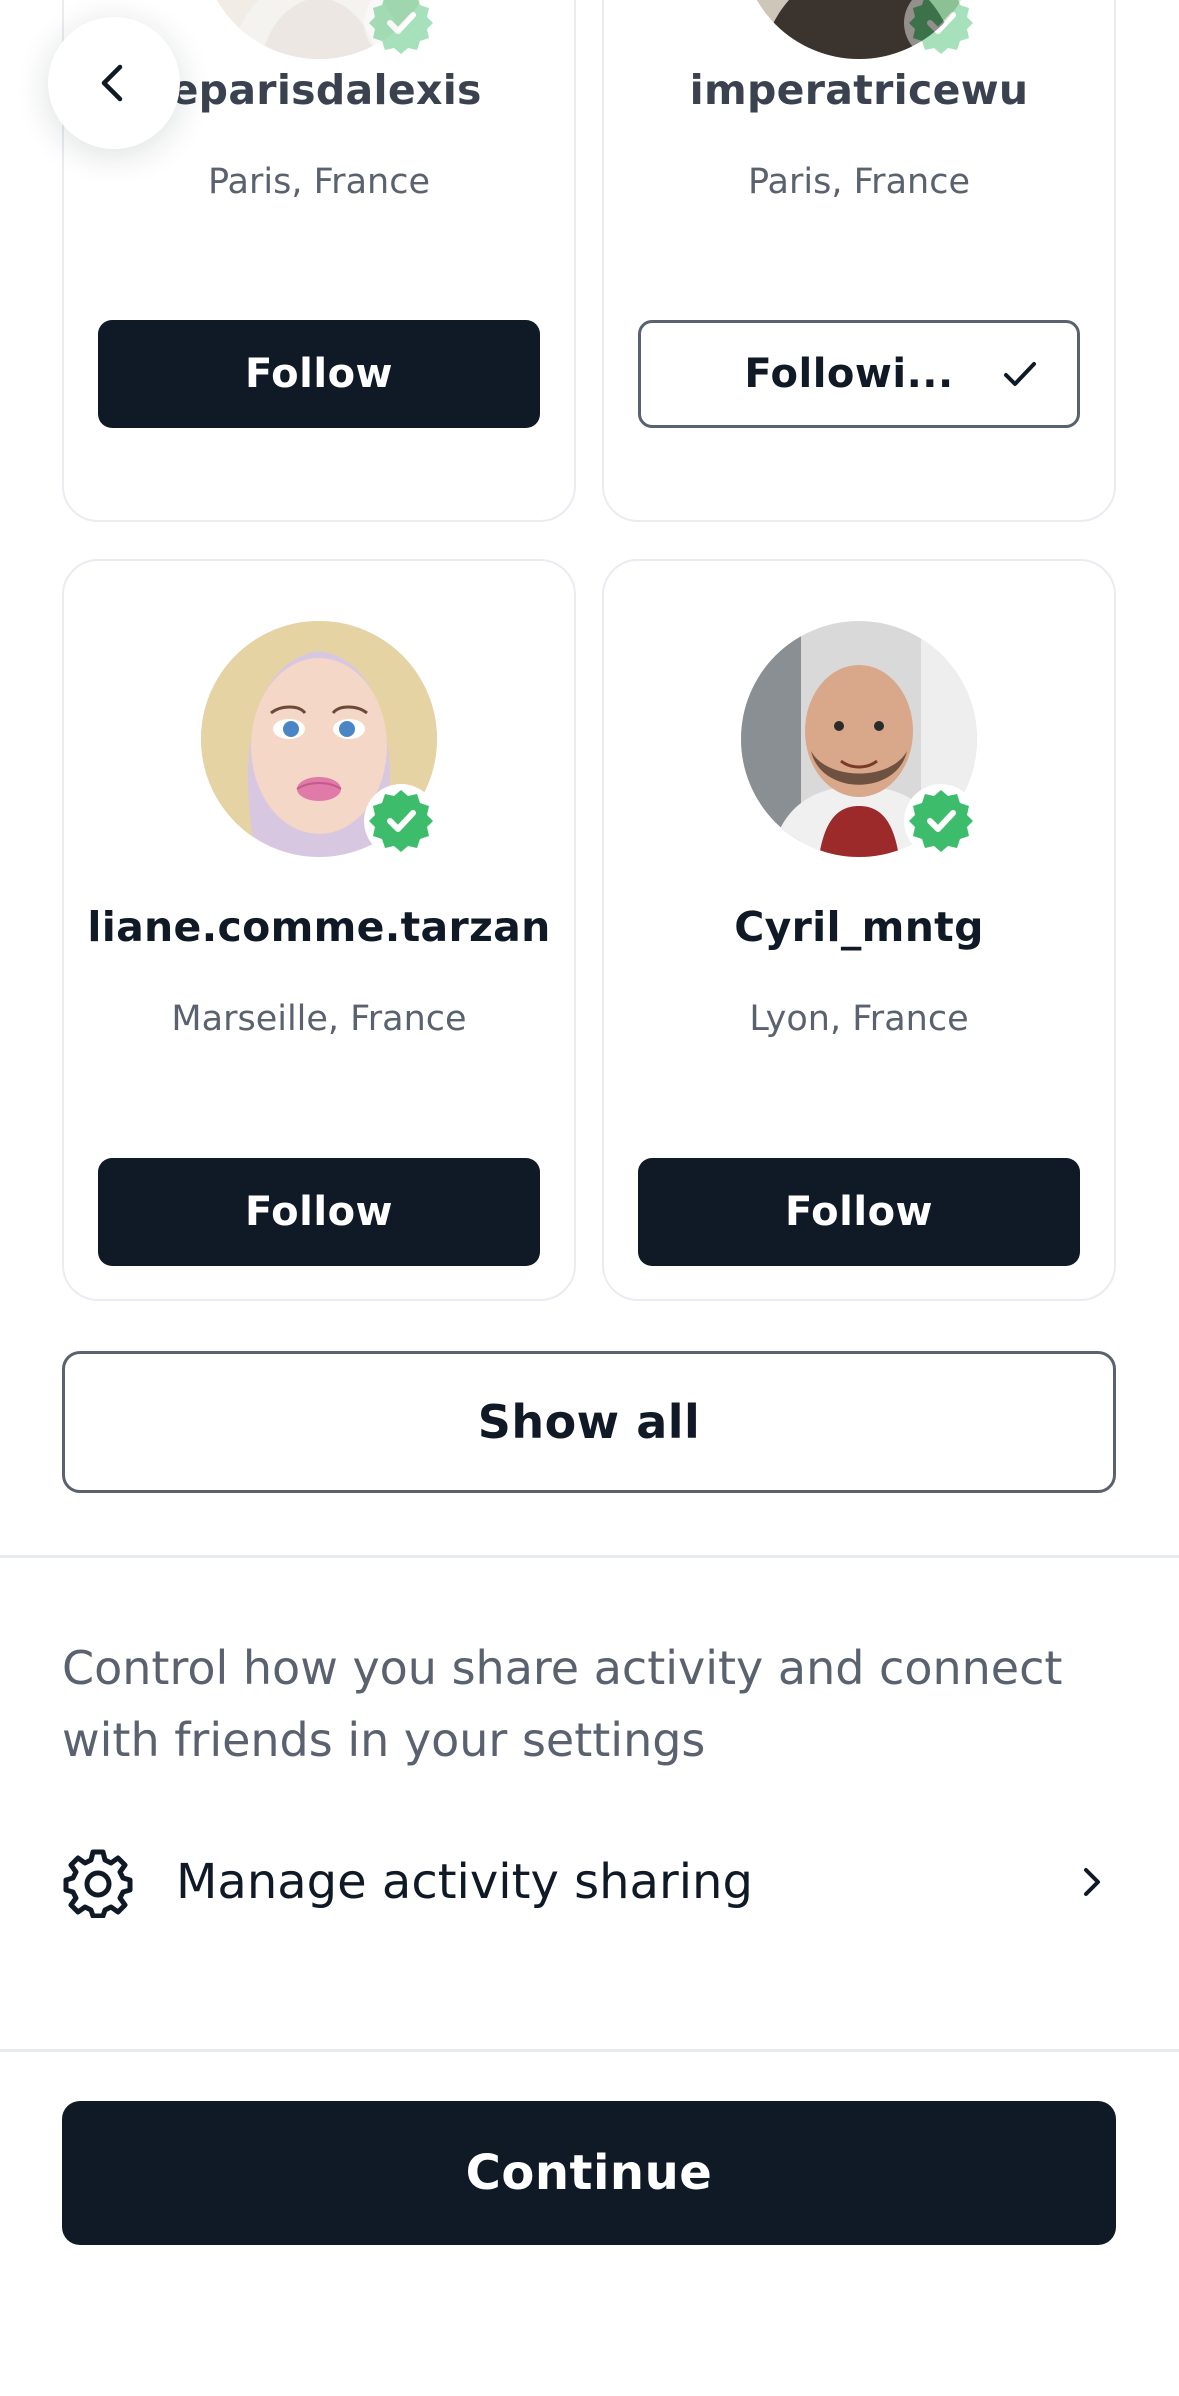  Describe the element at coordinates (1092, 1882) in the screenshot. I see `chevron-right-icon` at that location.